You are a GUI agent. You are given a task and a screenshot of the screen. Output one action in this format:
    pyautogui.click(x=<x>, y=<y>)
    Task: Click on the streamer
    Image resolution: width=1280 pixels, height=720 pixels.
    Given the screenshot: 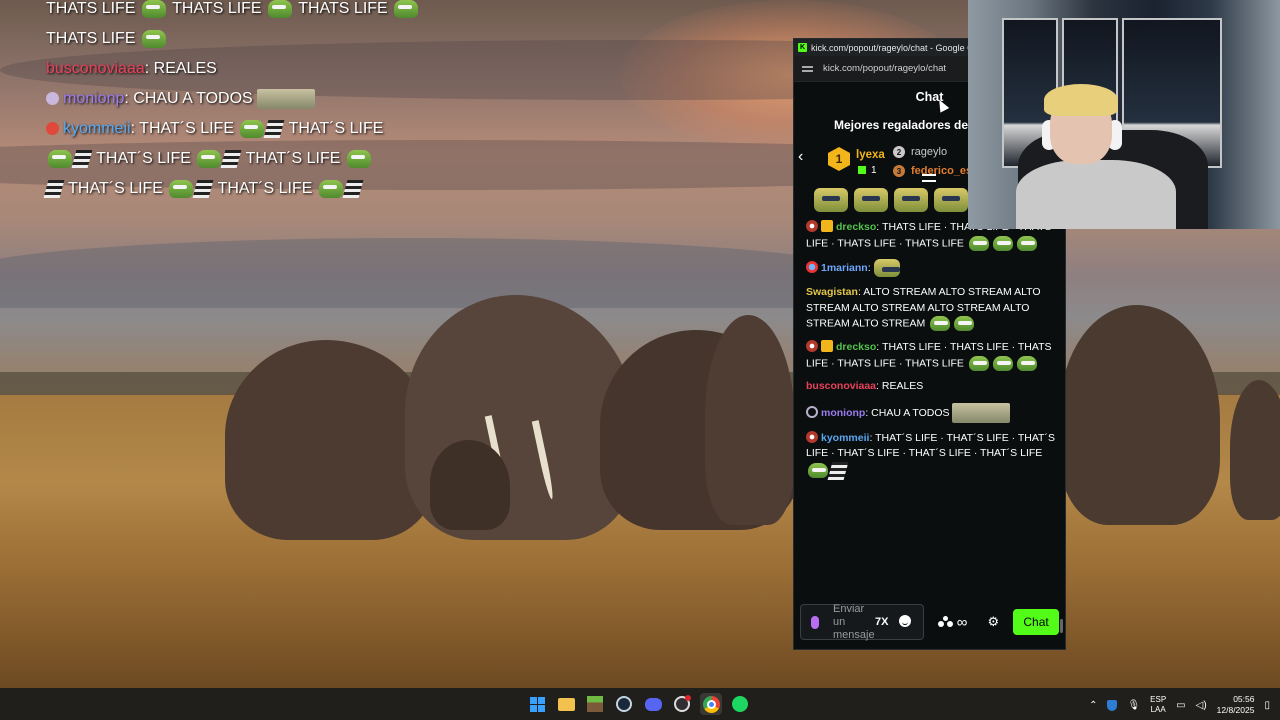 What is the action you would take?
    pyautogui.click(x=1096, y=194)
    